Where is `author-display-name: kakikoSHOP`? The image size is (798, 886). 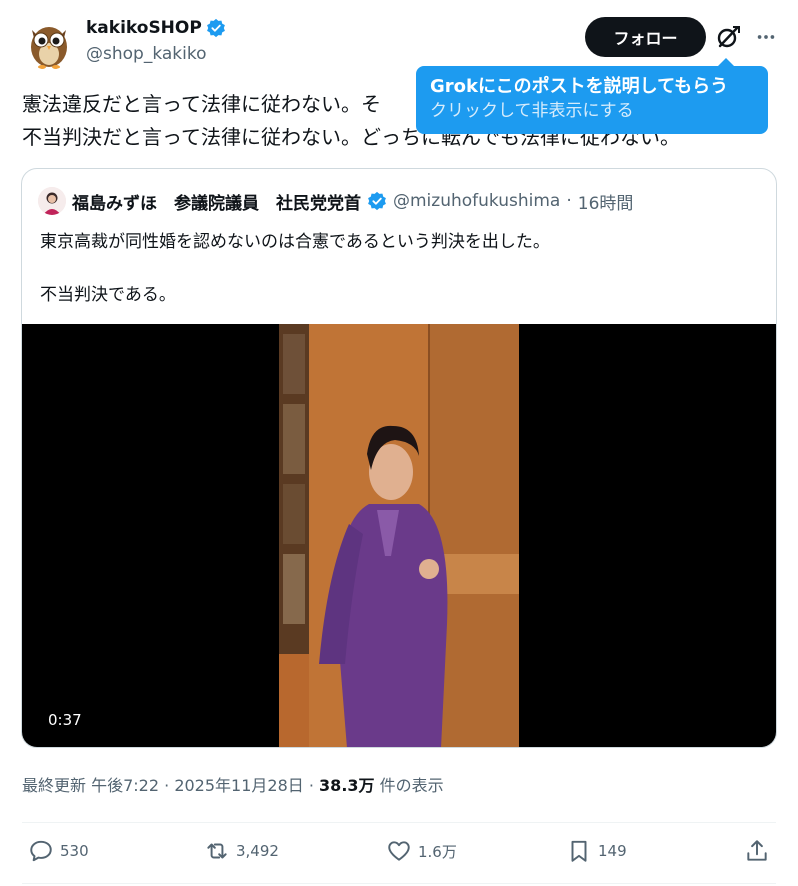 author-display-name: kakikoSHOP is located at coordinates (144, 28).